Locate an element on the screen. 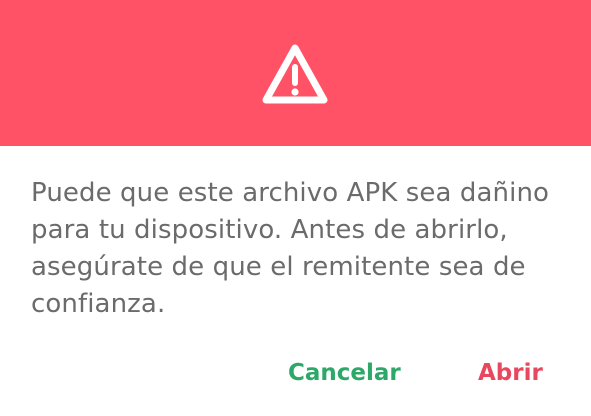 The width and height of the screenshot is (591, 416). warning-triangle-icon is located at coordinates (295, 74).